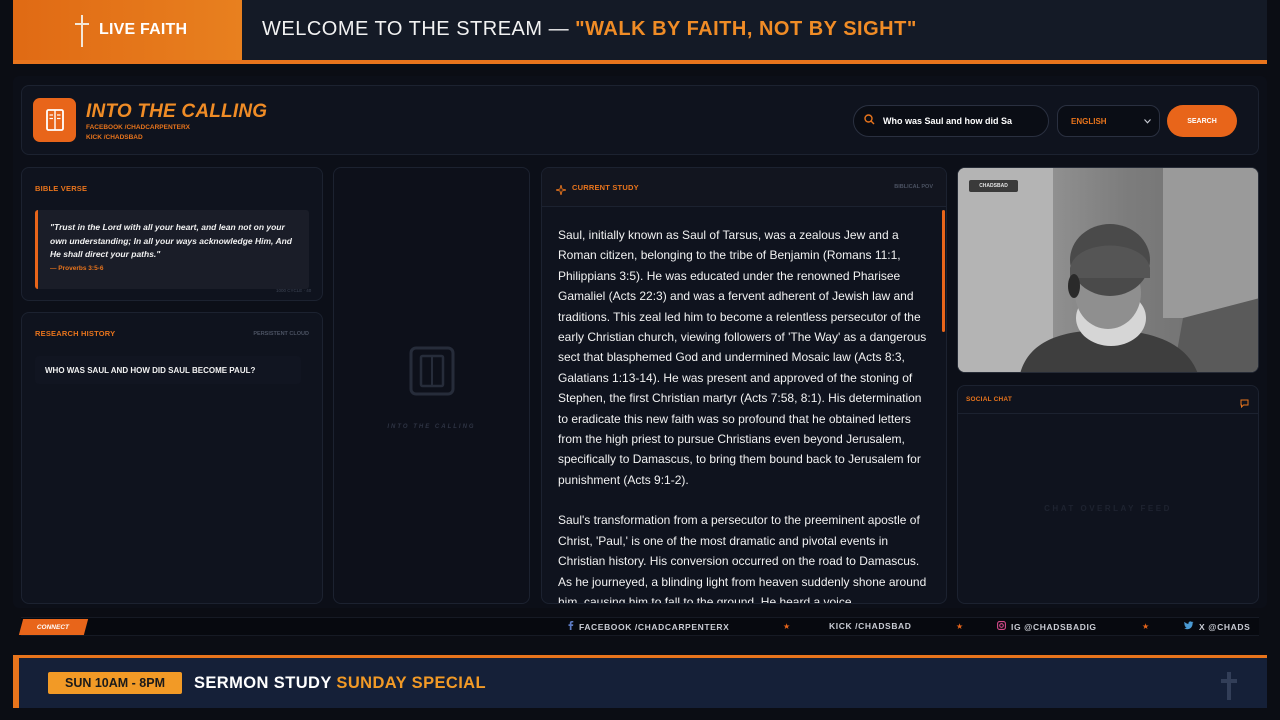  I want to click on bible-verse-title: BIBLE VERSE, so click(61, 188).